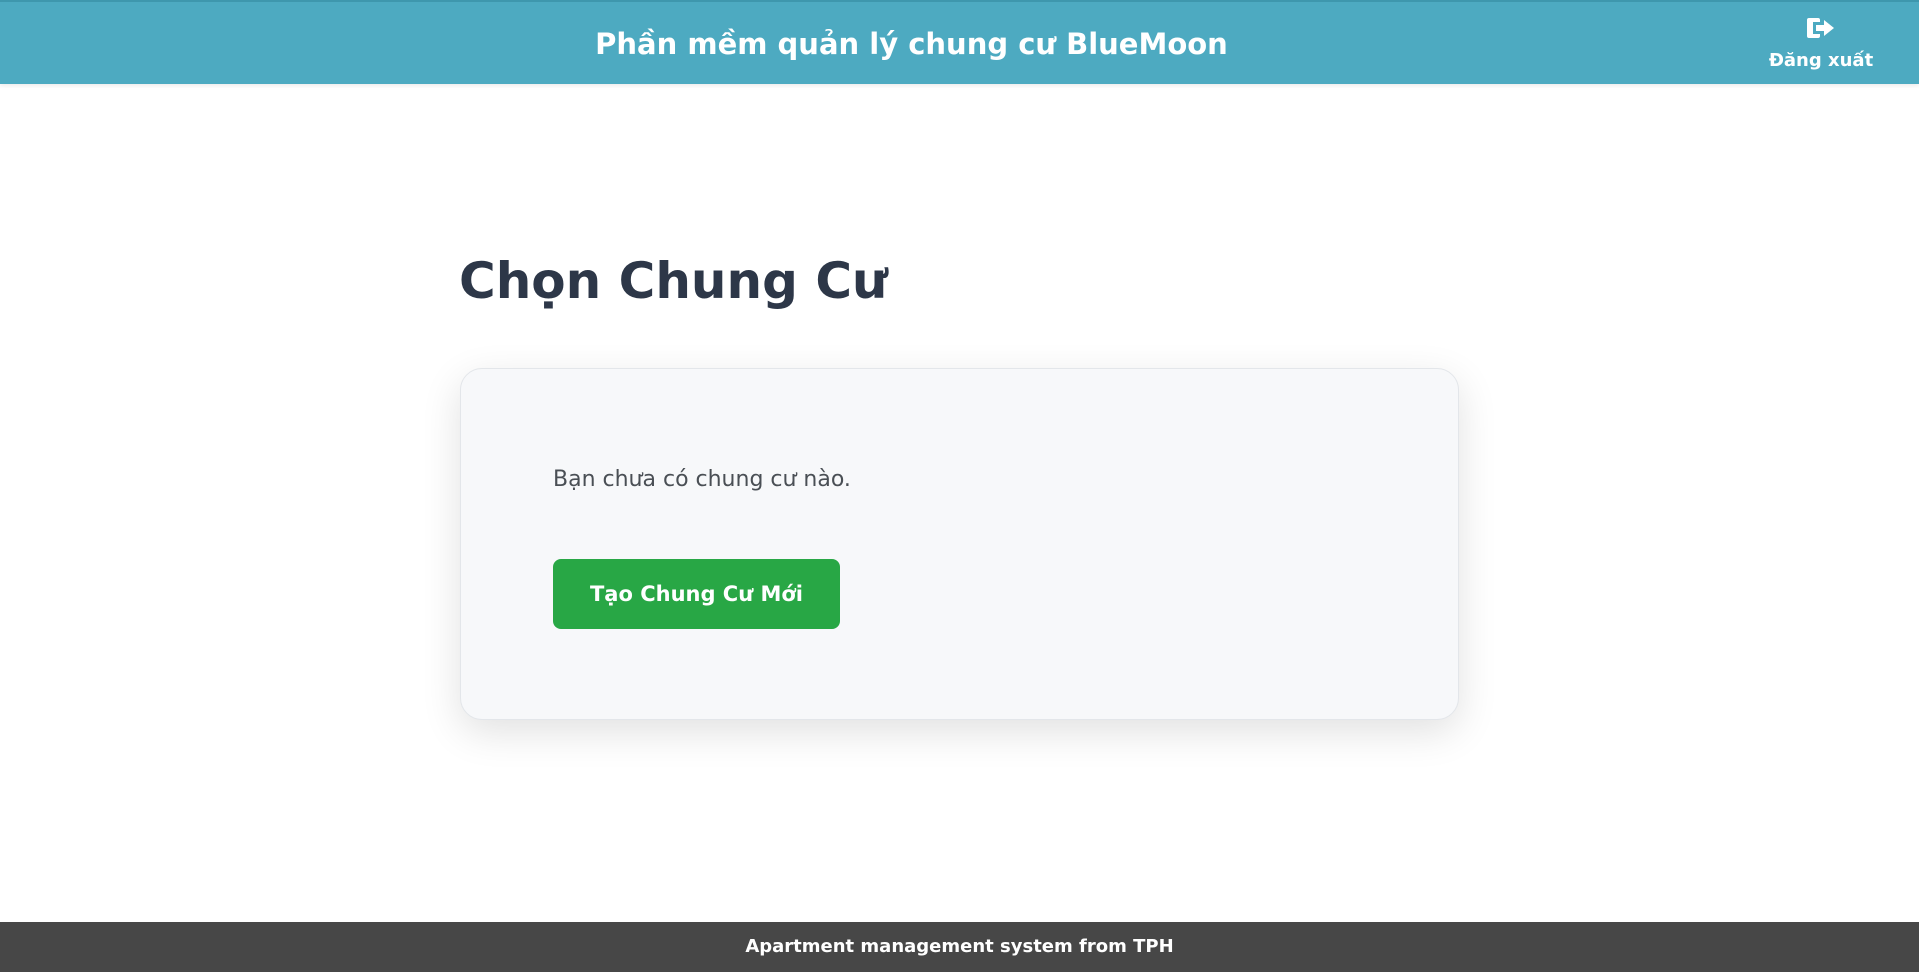  What do you see at coordinates (911, 44) in the screenshot?
I see `app-title: Phần mềm quản lý chung cư BlueMoon` at bounding box center [911, 44].